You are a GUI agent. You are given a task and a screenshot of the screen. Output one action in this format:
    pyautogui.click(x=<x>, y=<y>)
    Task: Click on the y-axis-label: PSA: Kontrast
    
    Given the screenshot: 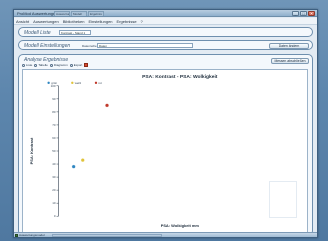 What is the action you would take?
    pyautogui.click(x=31, y=150)
    